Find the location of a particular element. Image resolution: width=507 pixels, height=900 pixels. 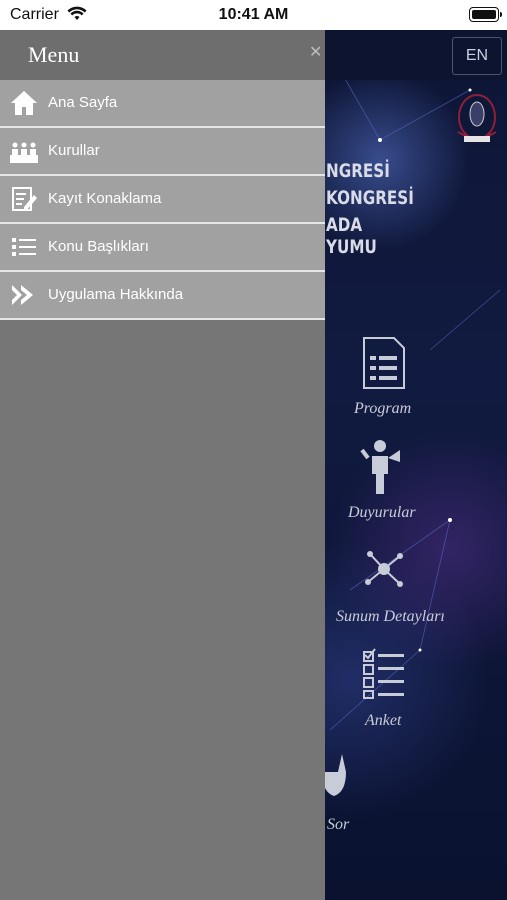

list-icon is located at coordinates (24, 247).